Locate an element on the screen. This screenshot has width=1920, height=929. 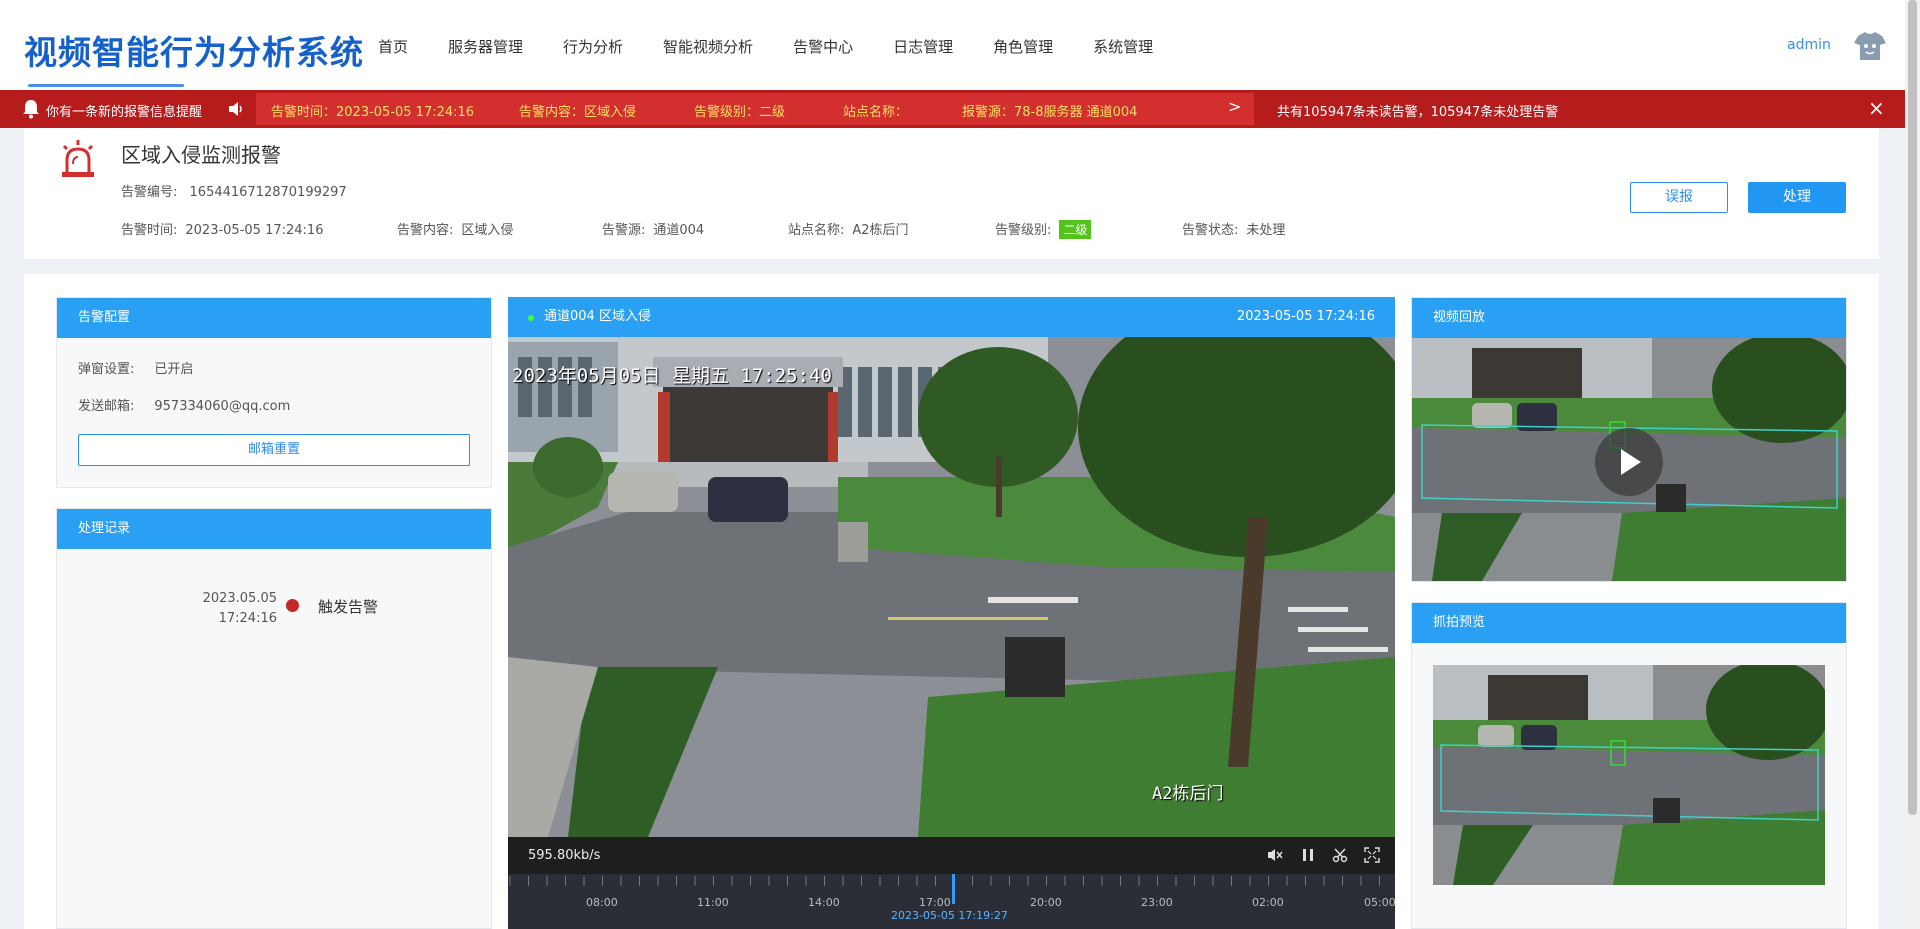
popup-setting-label: 弹窗设置: is located at coordinates (106, 369).